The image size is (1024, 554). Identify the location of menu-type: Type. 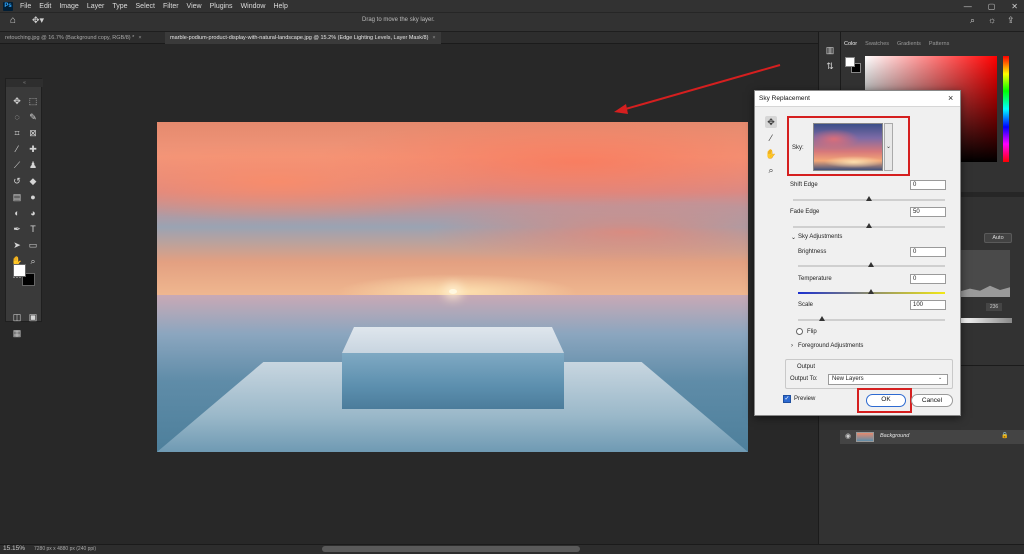
(119, 6).